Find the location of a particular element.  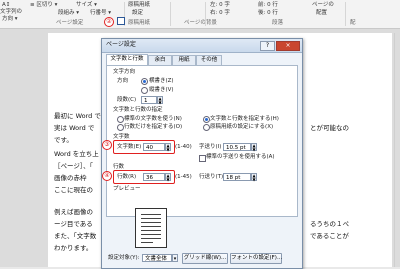

scroll-edge is located at coordinates (394, 150).